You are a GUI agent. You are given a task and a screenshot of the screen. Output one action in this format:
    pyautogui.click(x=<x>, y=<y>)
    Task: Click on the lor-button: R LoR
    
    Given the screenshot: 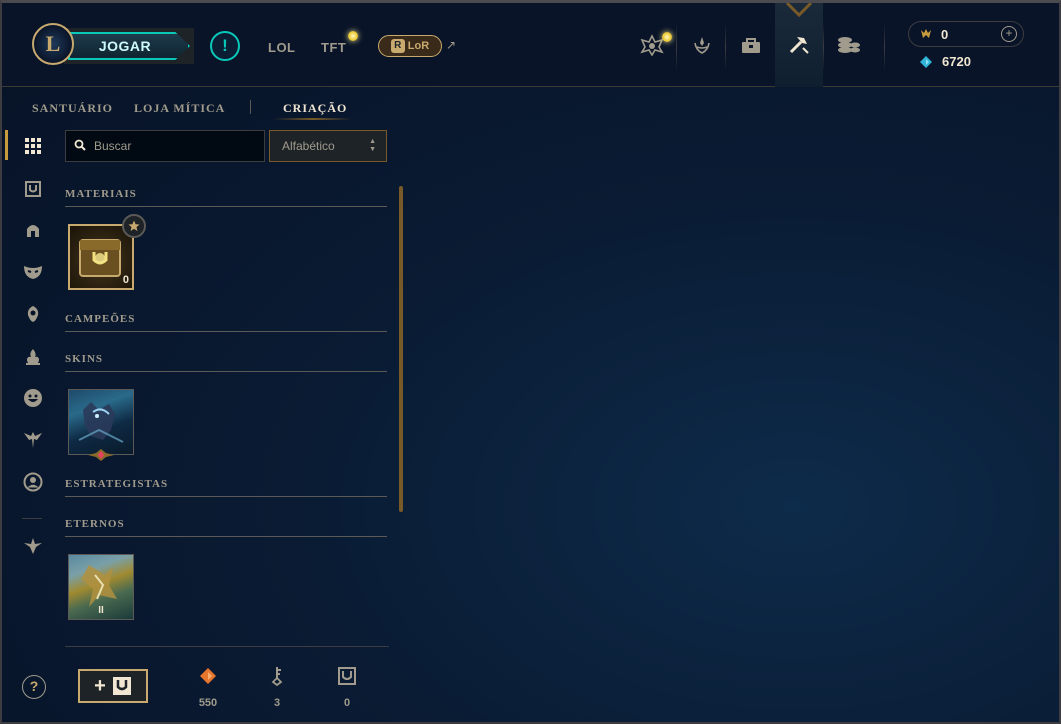 What is the action you would take?
    pyautogui.click(x=410, y=46)
    